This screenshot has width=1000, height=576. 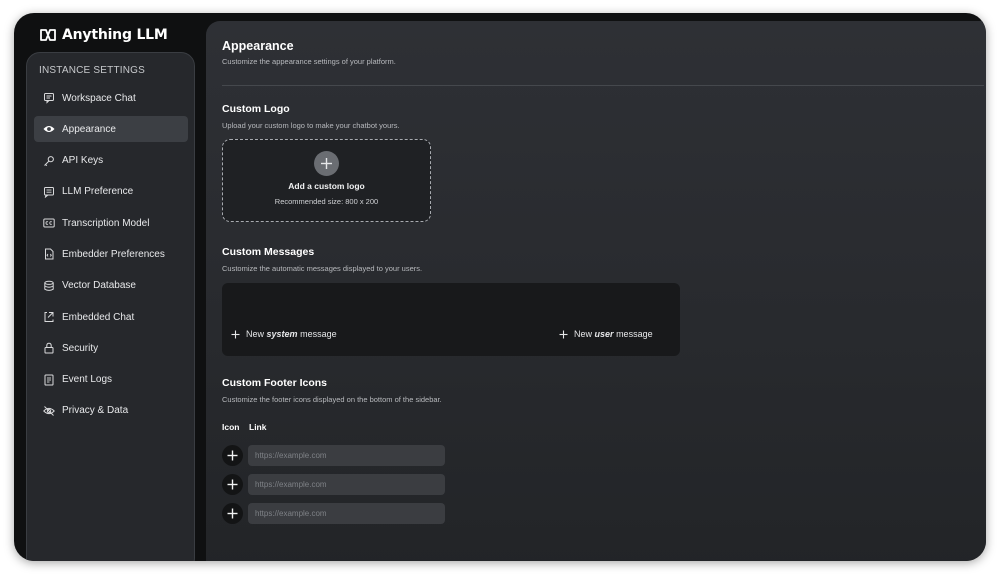 I want to click on sidebar-item-embedder-preferences: Embedder Preferences, so click(x=111, y=254).